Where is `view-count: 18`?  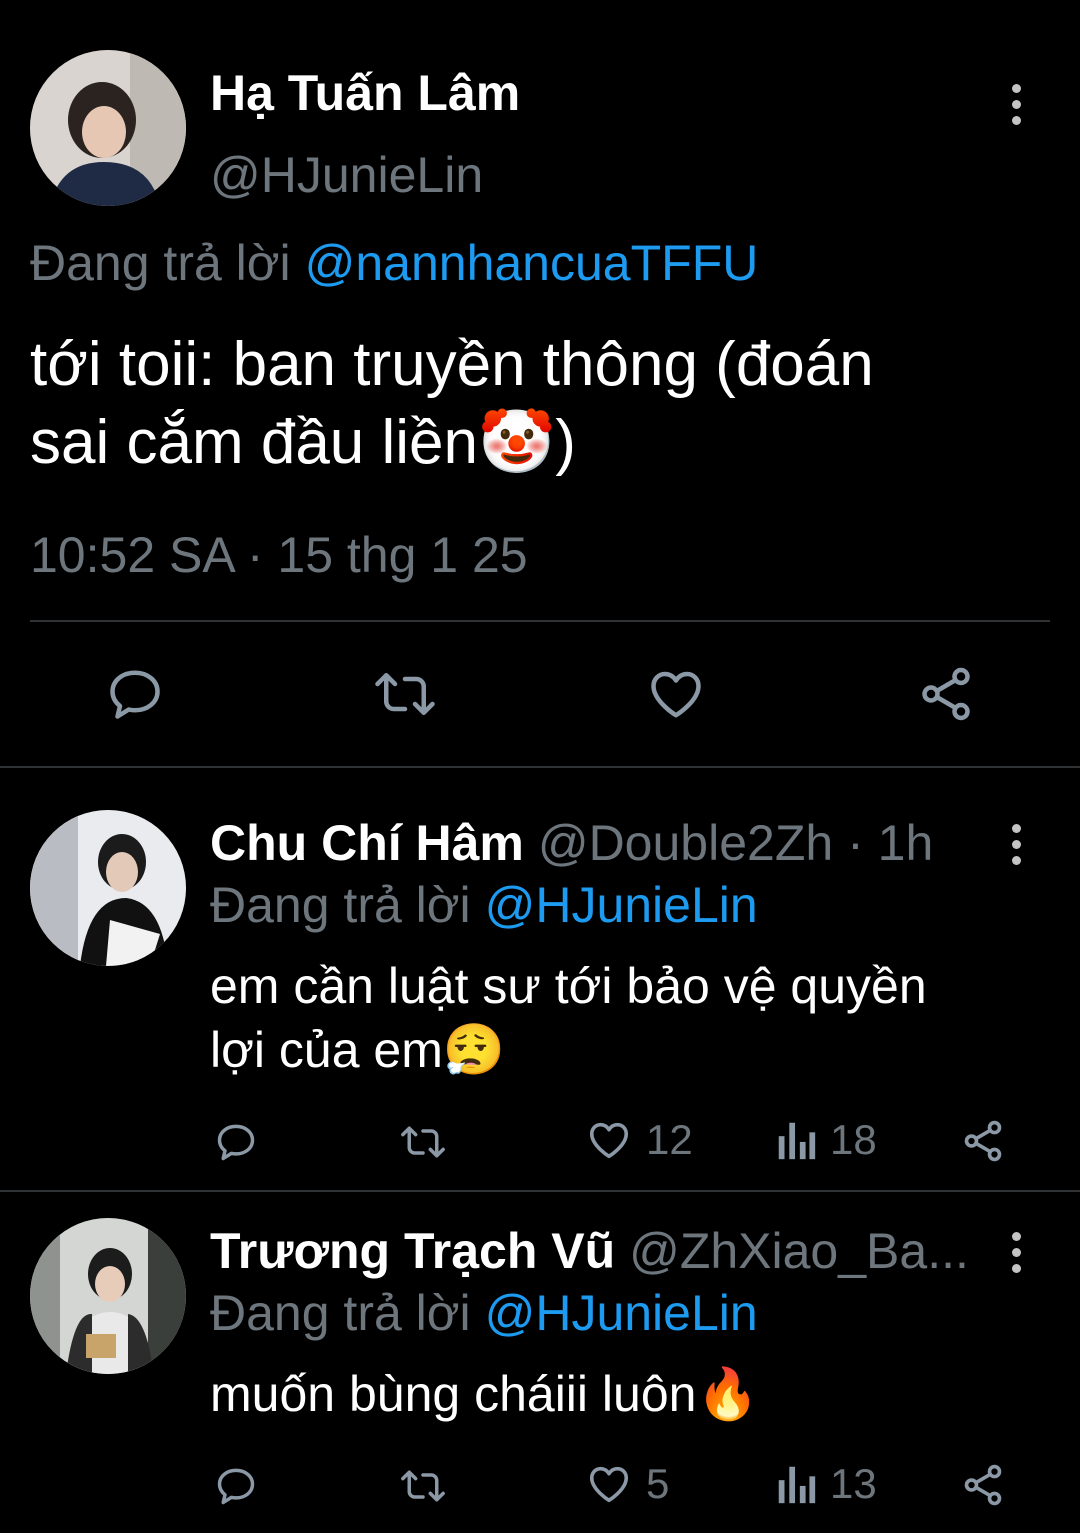 view-count: 18 is located at coordinates (853, 1139).